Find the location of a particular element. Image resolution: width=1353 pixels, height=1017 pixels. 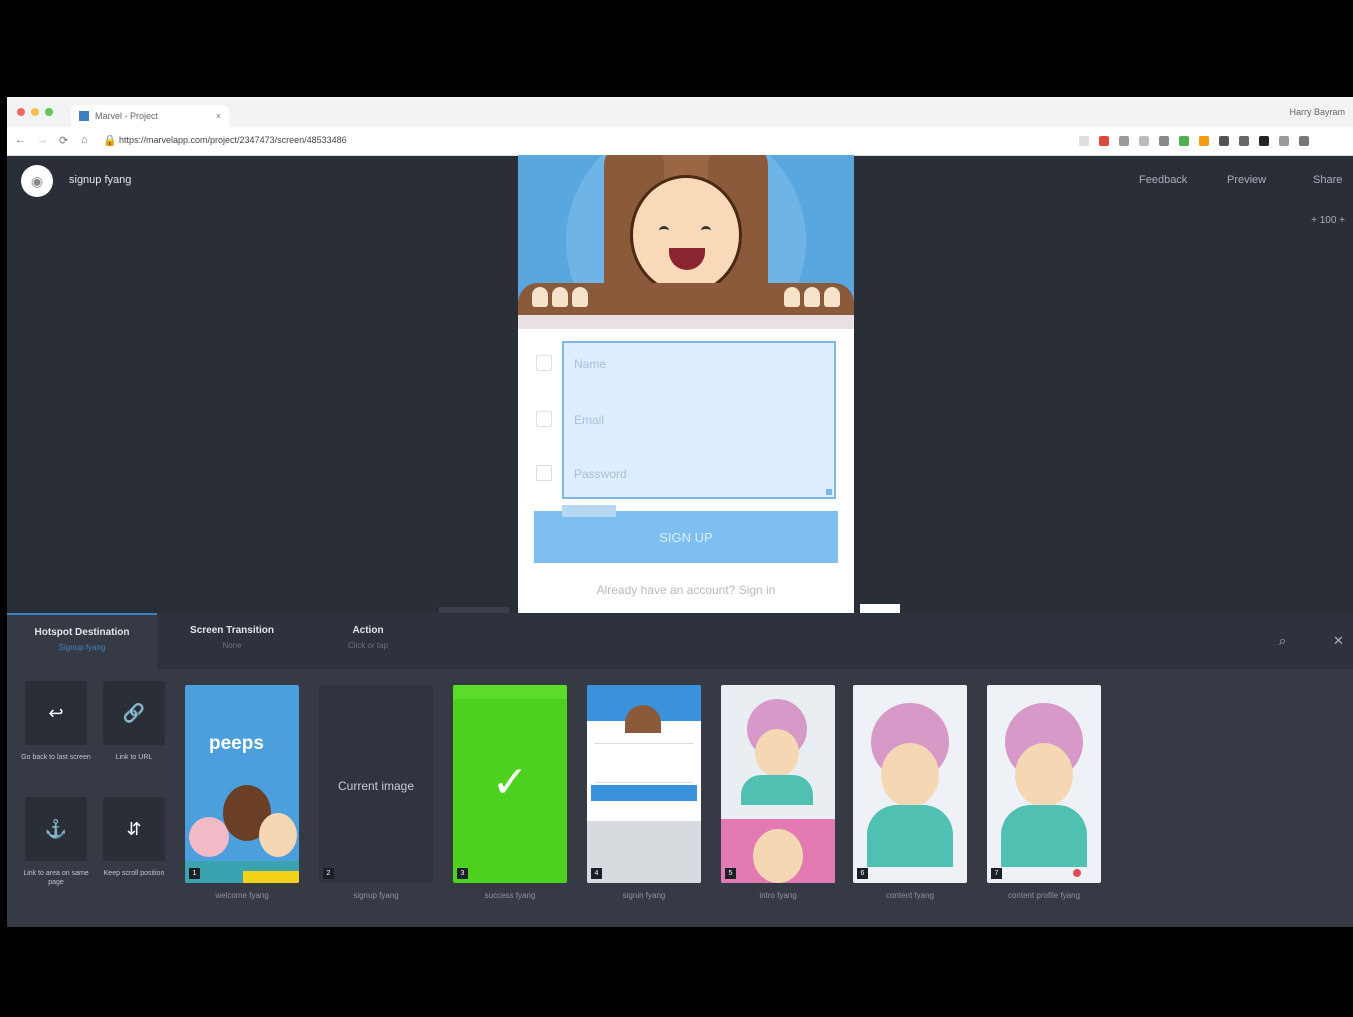

anchor-button: ⚓ is located at coordinates (56, 829).